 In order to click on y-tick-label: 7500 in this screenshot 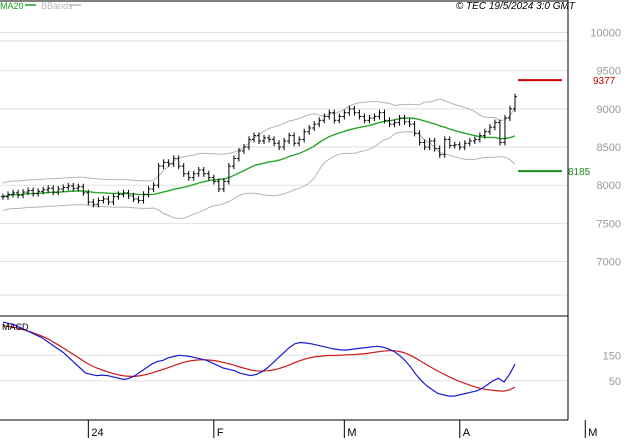, I will do `click(609, 224)`.